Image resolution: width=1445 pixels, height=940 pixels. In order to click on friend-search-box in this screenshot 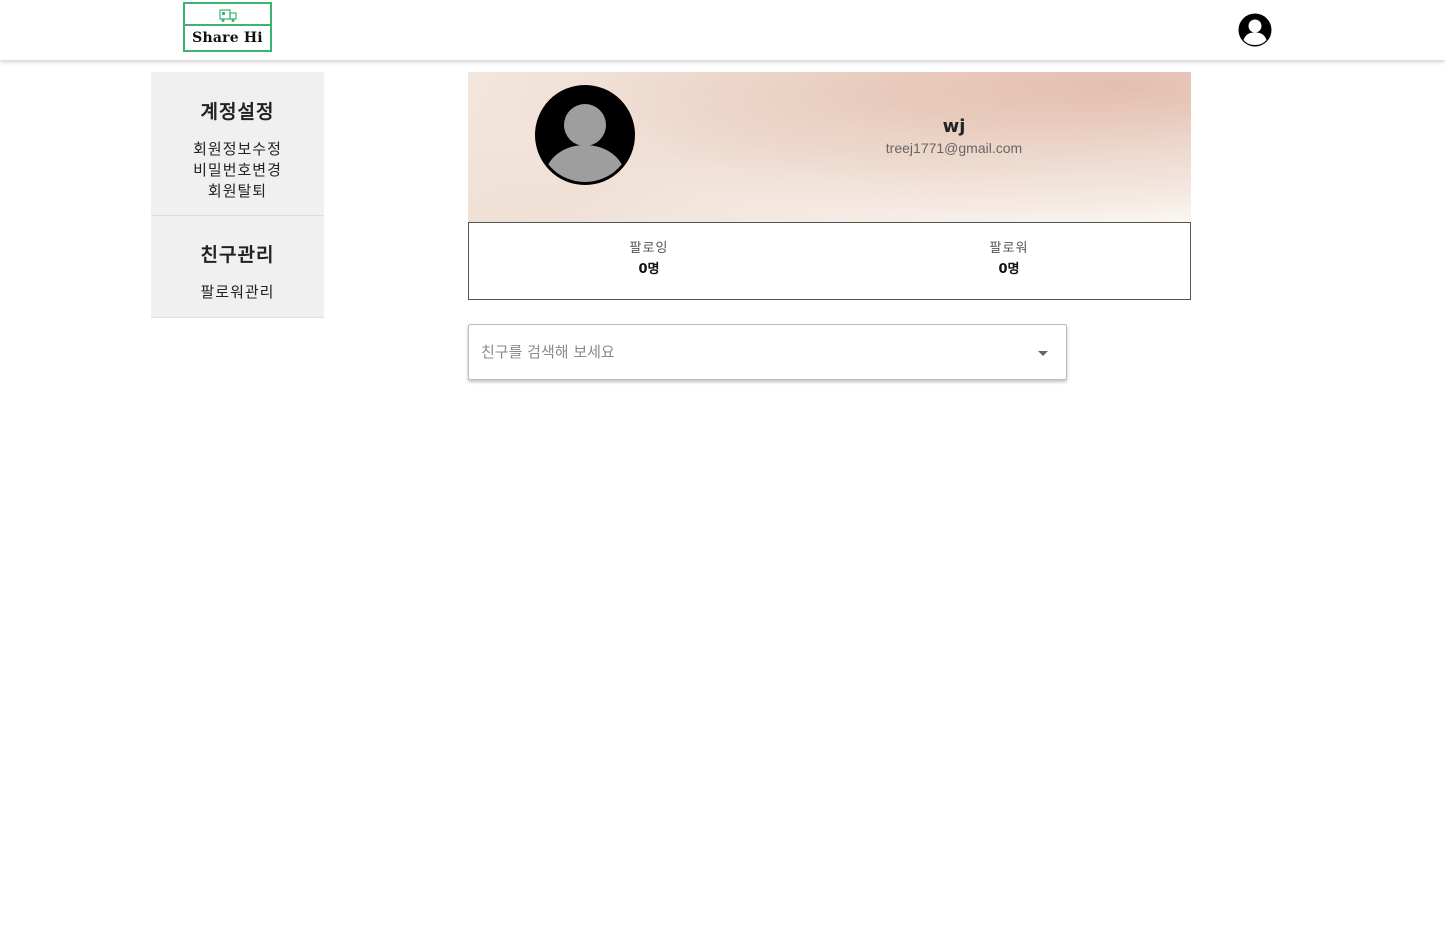, I will do `click(767, 352)`.